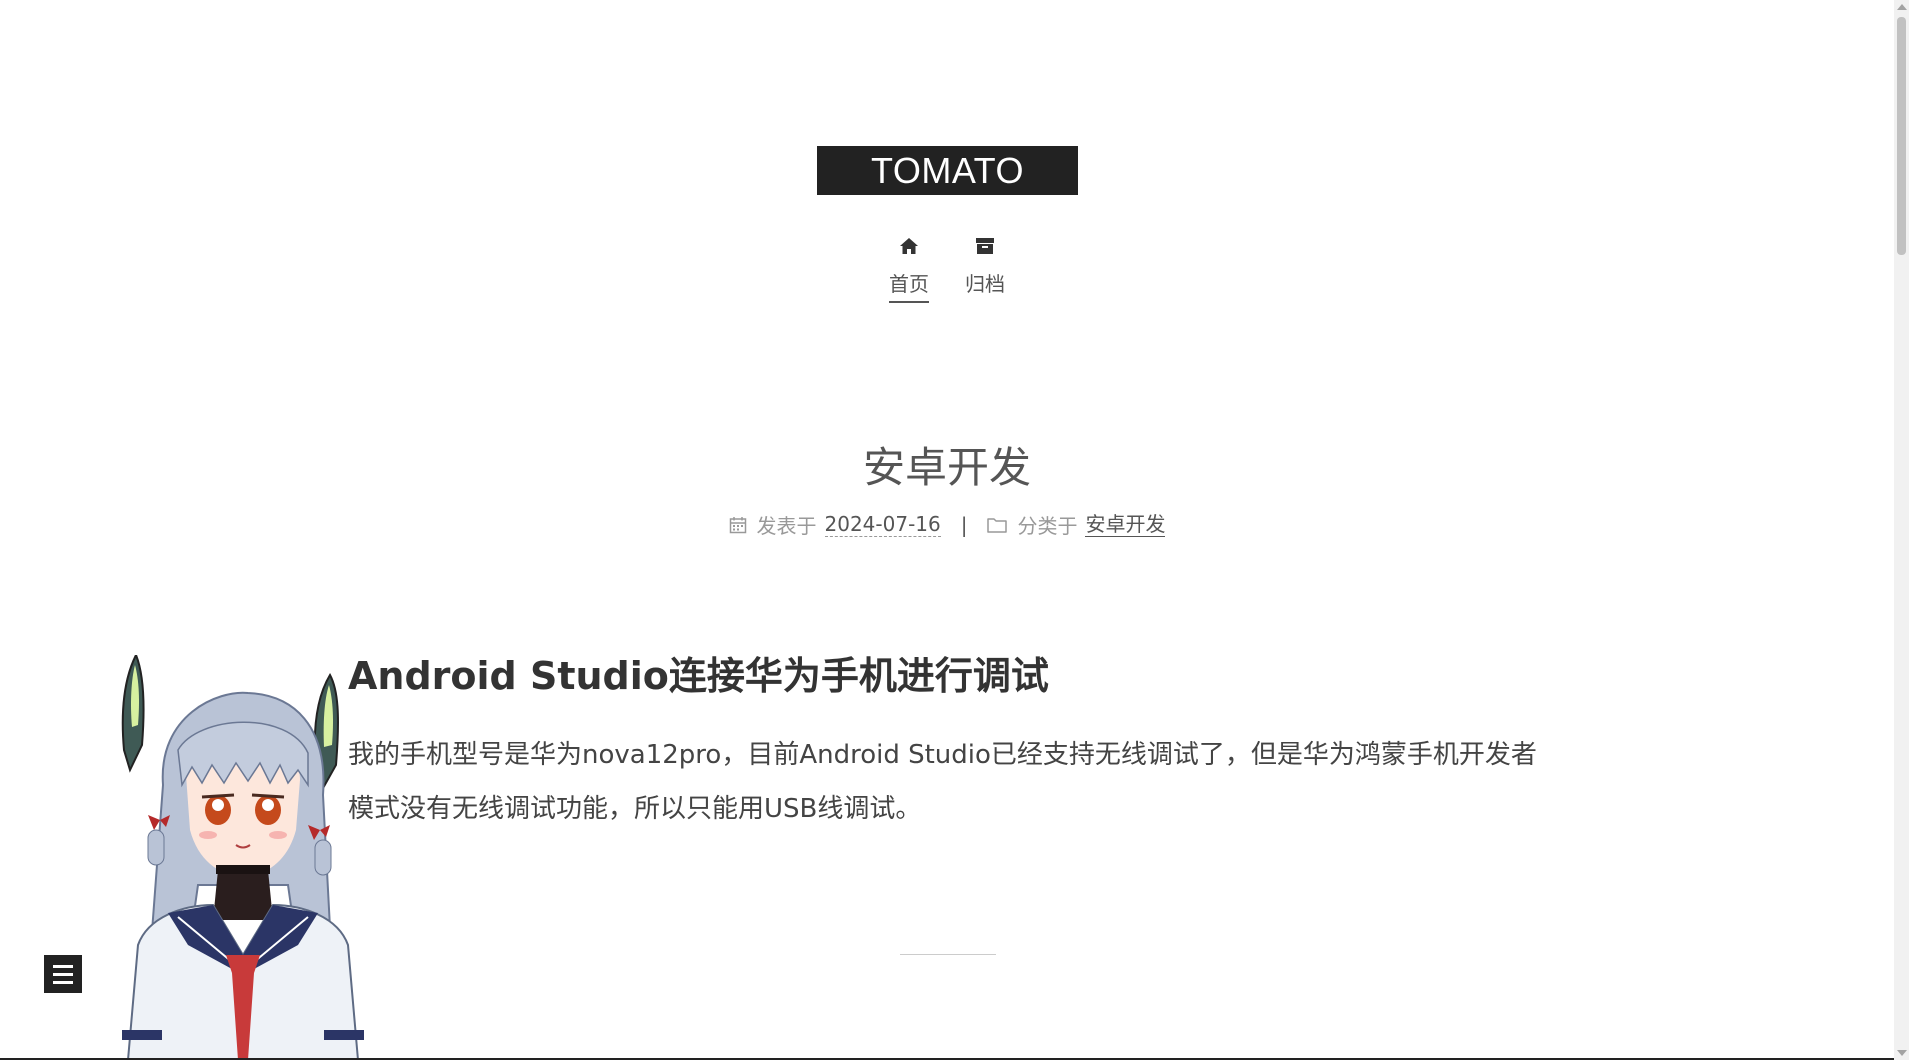 Image resolution: width=1909 pixels, height=1060 pixels. I want to click on sidebar-toggle-button, so click(63, 974).